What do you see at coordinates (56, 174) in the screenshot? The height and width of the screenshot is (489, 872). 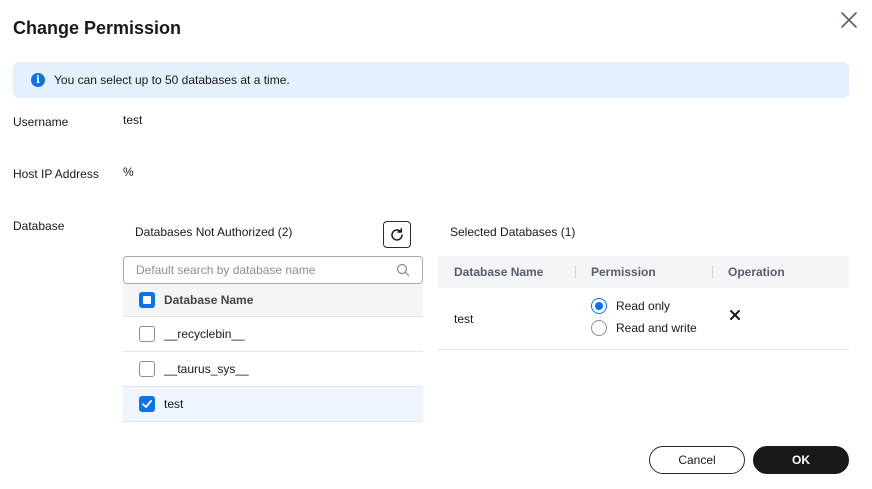 I see `host-ip-label: Host IP Address` at bounding box center [56, 174].